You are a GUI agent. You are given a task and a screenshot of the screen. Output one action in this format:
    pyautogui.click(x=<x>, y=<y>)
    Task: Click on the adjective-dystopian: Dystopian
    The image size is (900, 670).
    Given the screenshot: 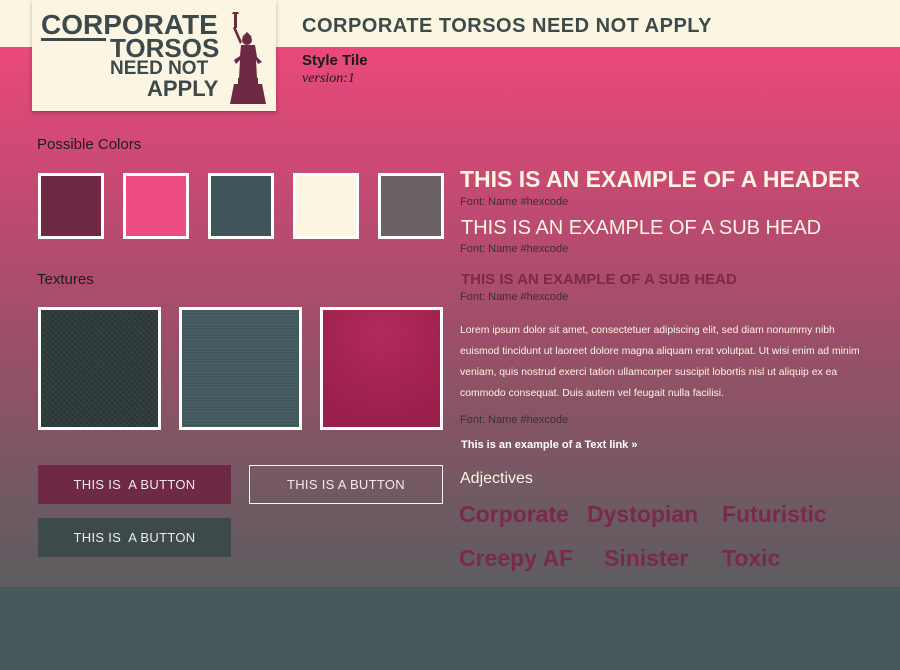 What is the action you would take?
    pyautogui.click(x=643, y=514)
    